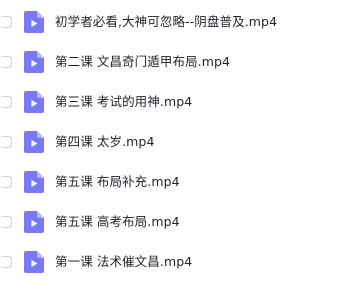 The width and height of the screenshot is (342, 286). I want to click on file-row: 第四课 太岁.mp4, so click(171, 142).